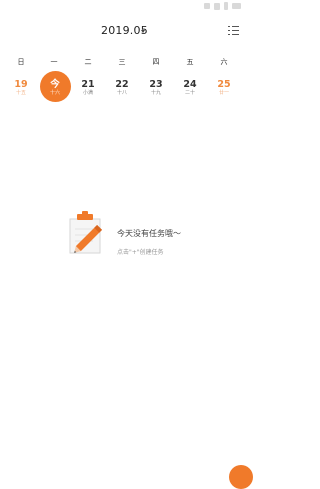  Describe the element at coordinates (123, 32) in the screenshot. I see `calendar-header: 2019.05` at that location.